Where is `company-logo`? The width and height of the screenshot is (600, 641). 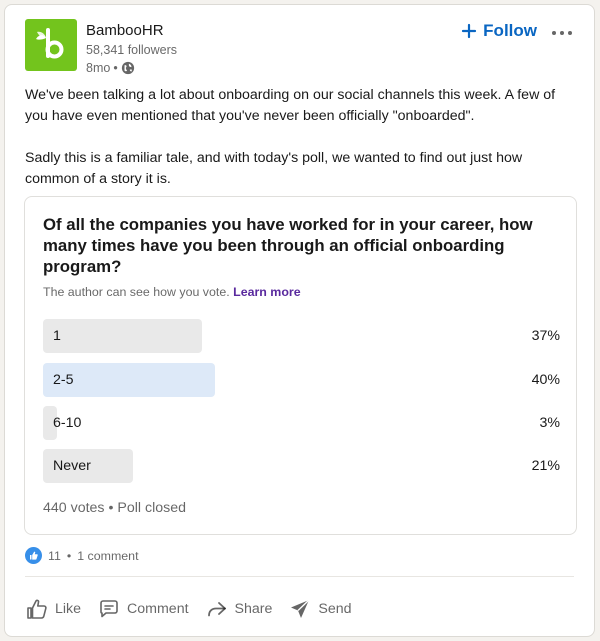 company-logo is located at coordinates (51, 45).